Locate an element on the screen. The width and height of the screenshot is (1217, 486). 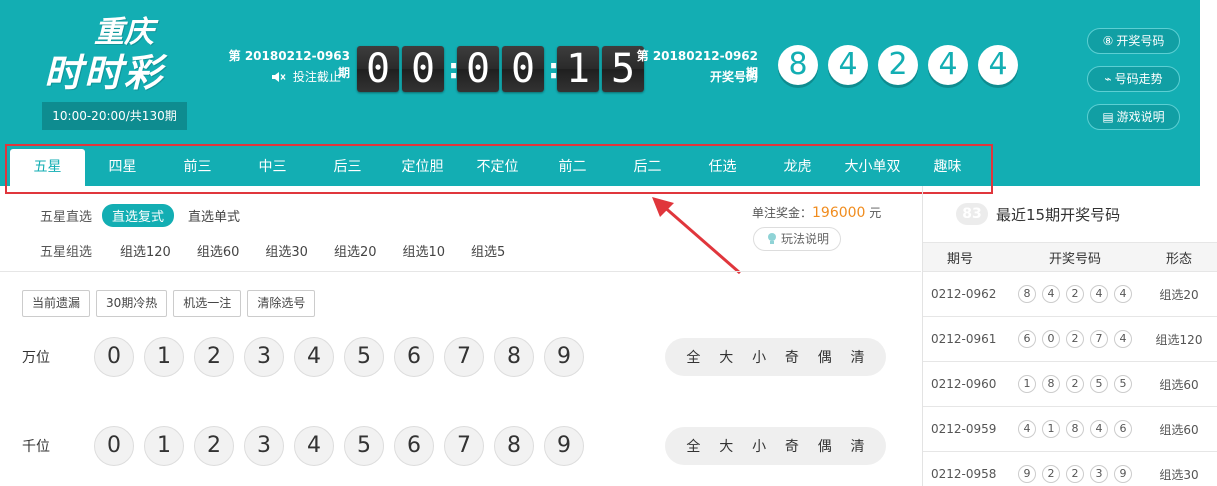
draw-numbers: 8 4 2 4 4 is located at coordinates (1075, 294).